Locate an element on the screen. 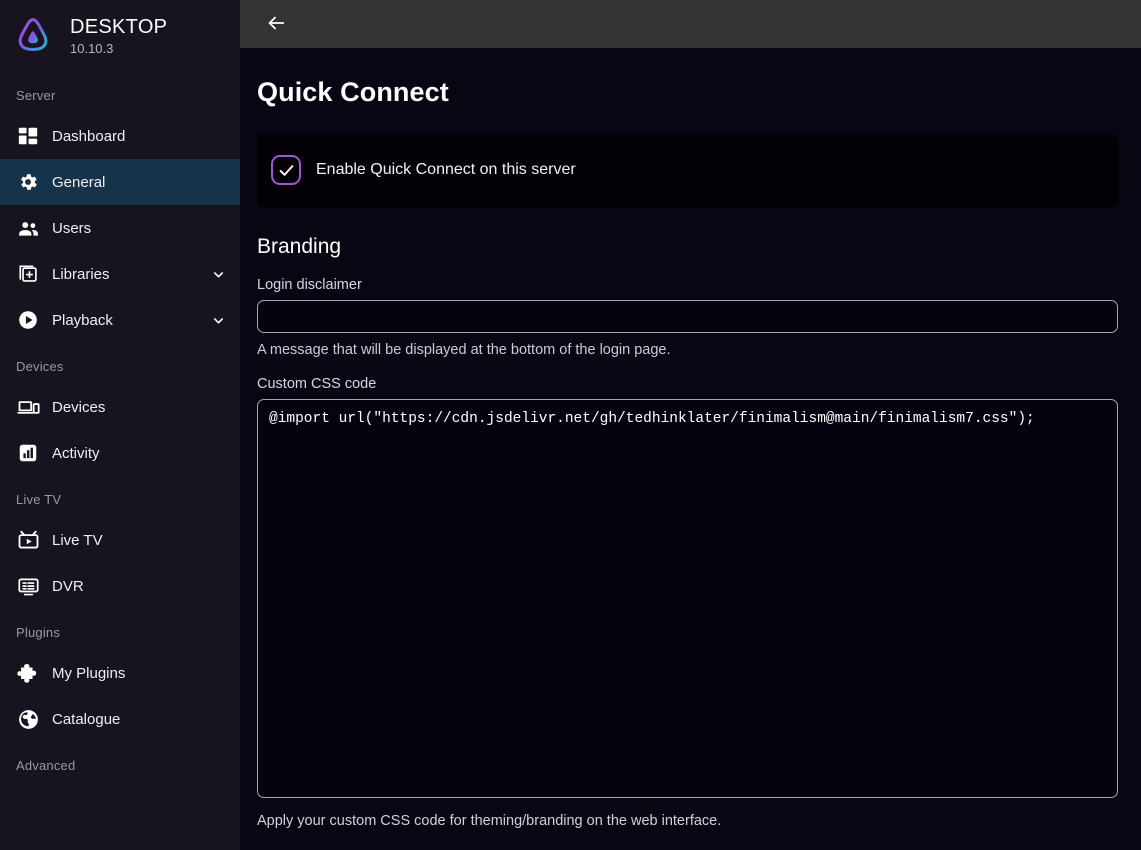 The image size is (1141, 850). arrow-left-icon is located at coordinates (276, 24).